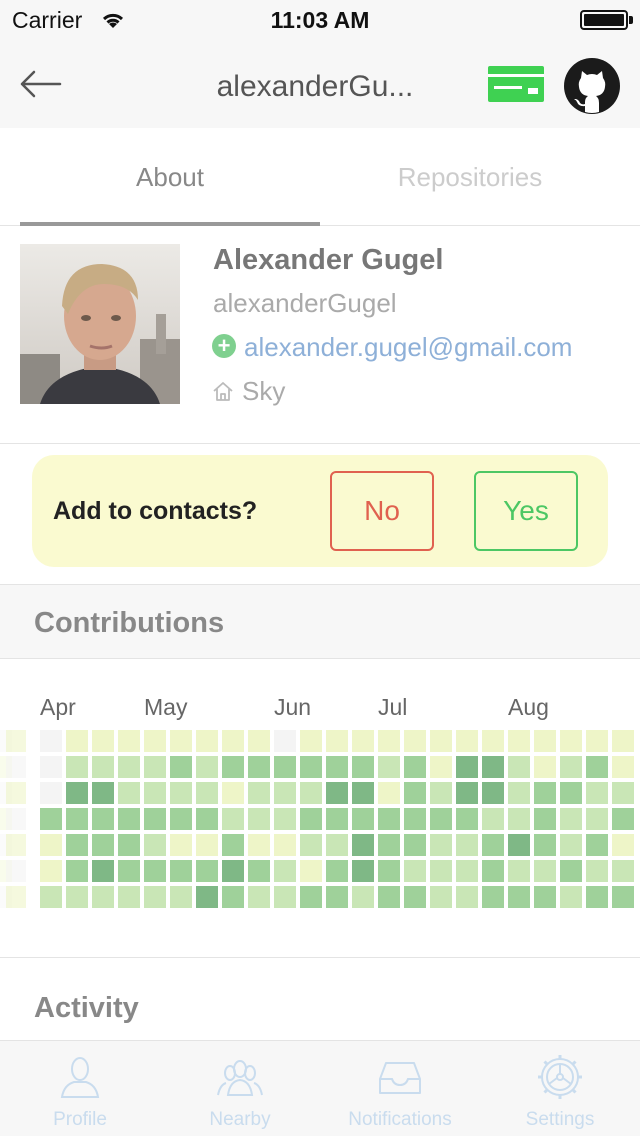 The image size is (640, 1136). I want to click on back-arrow-icon, so click(40, 84).